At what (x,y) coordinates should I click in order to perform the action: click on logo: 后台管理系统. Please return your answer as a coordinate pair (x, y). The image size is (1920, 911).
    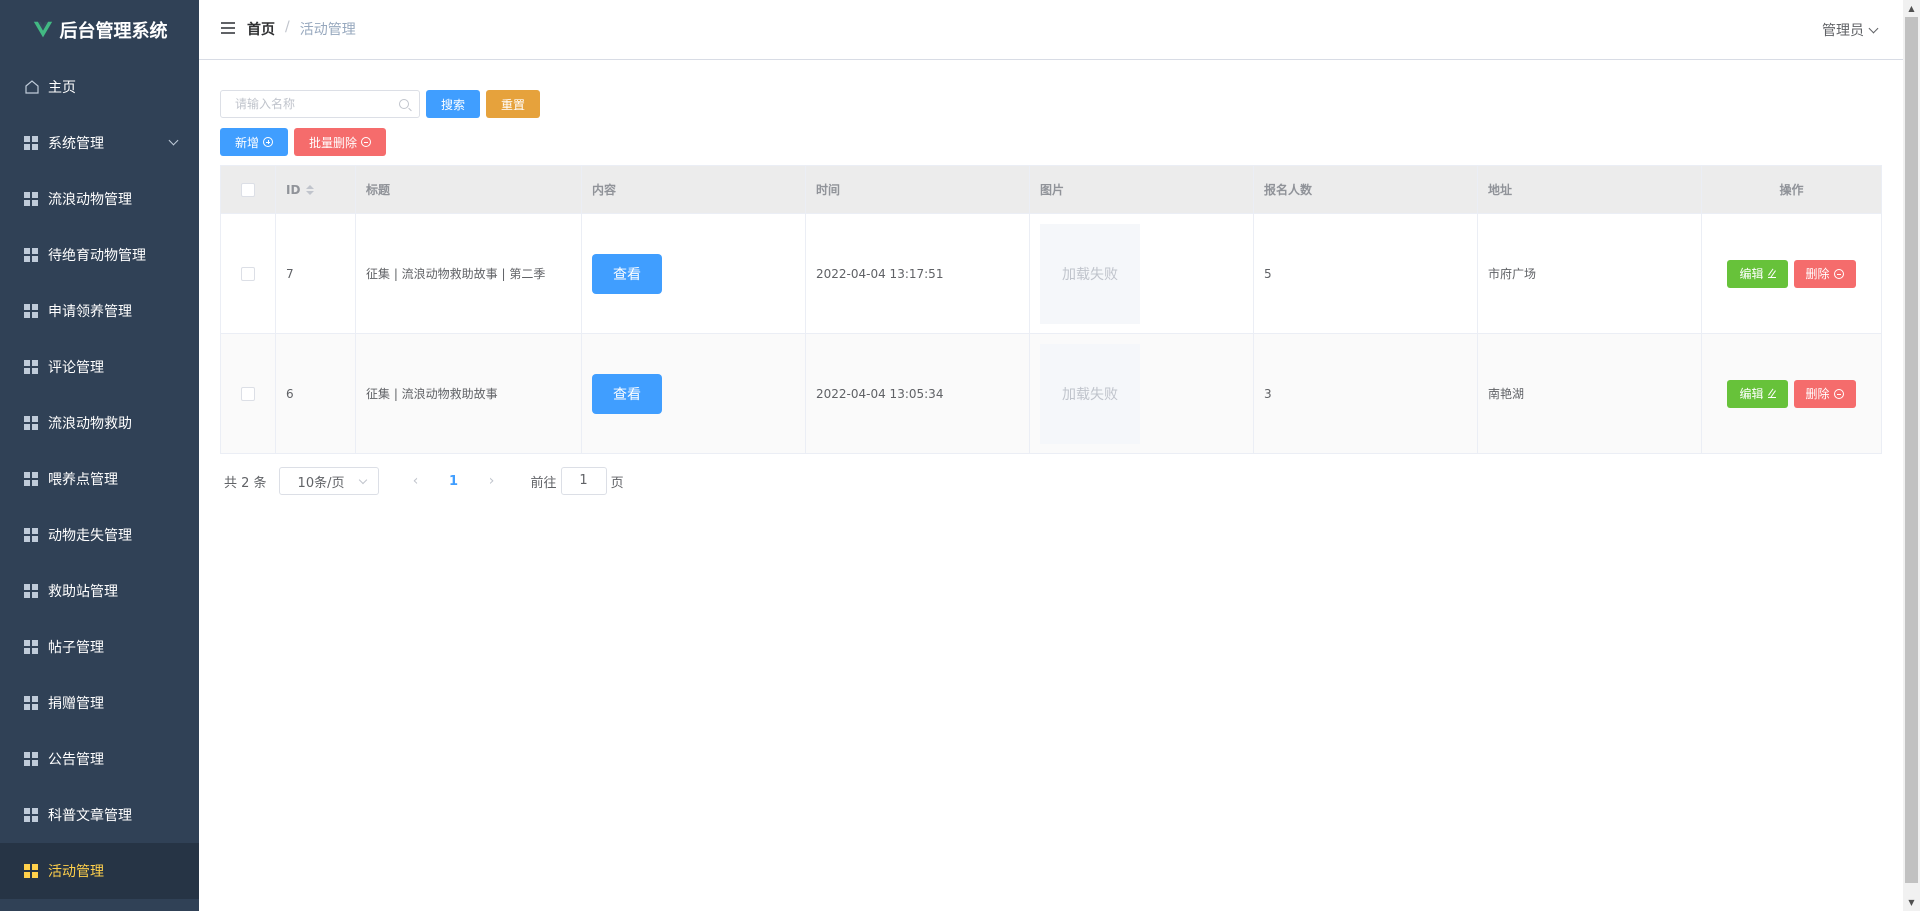
    Looking at the image, I should click on (99, 29).